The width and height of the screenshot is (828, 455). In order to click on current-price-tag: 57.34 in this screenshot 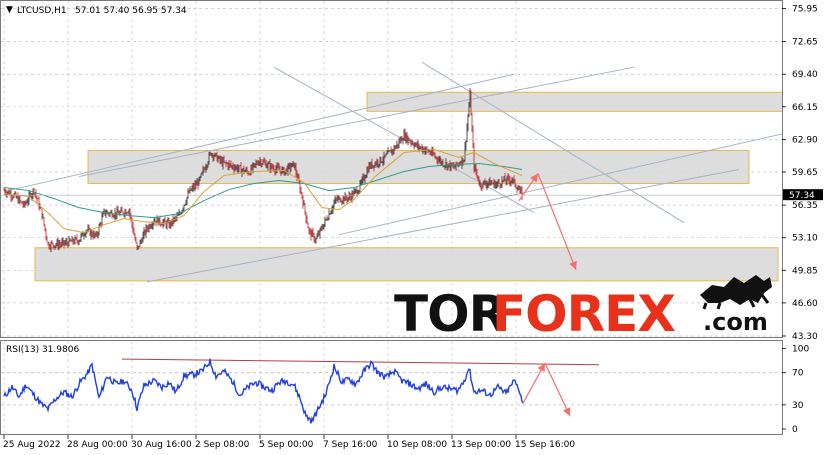, I will do `click(803, 195)`.